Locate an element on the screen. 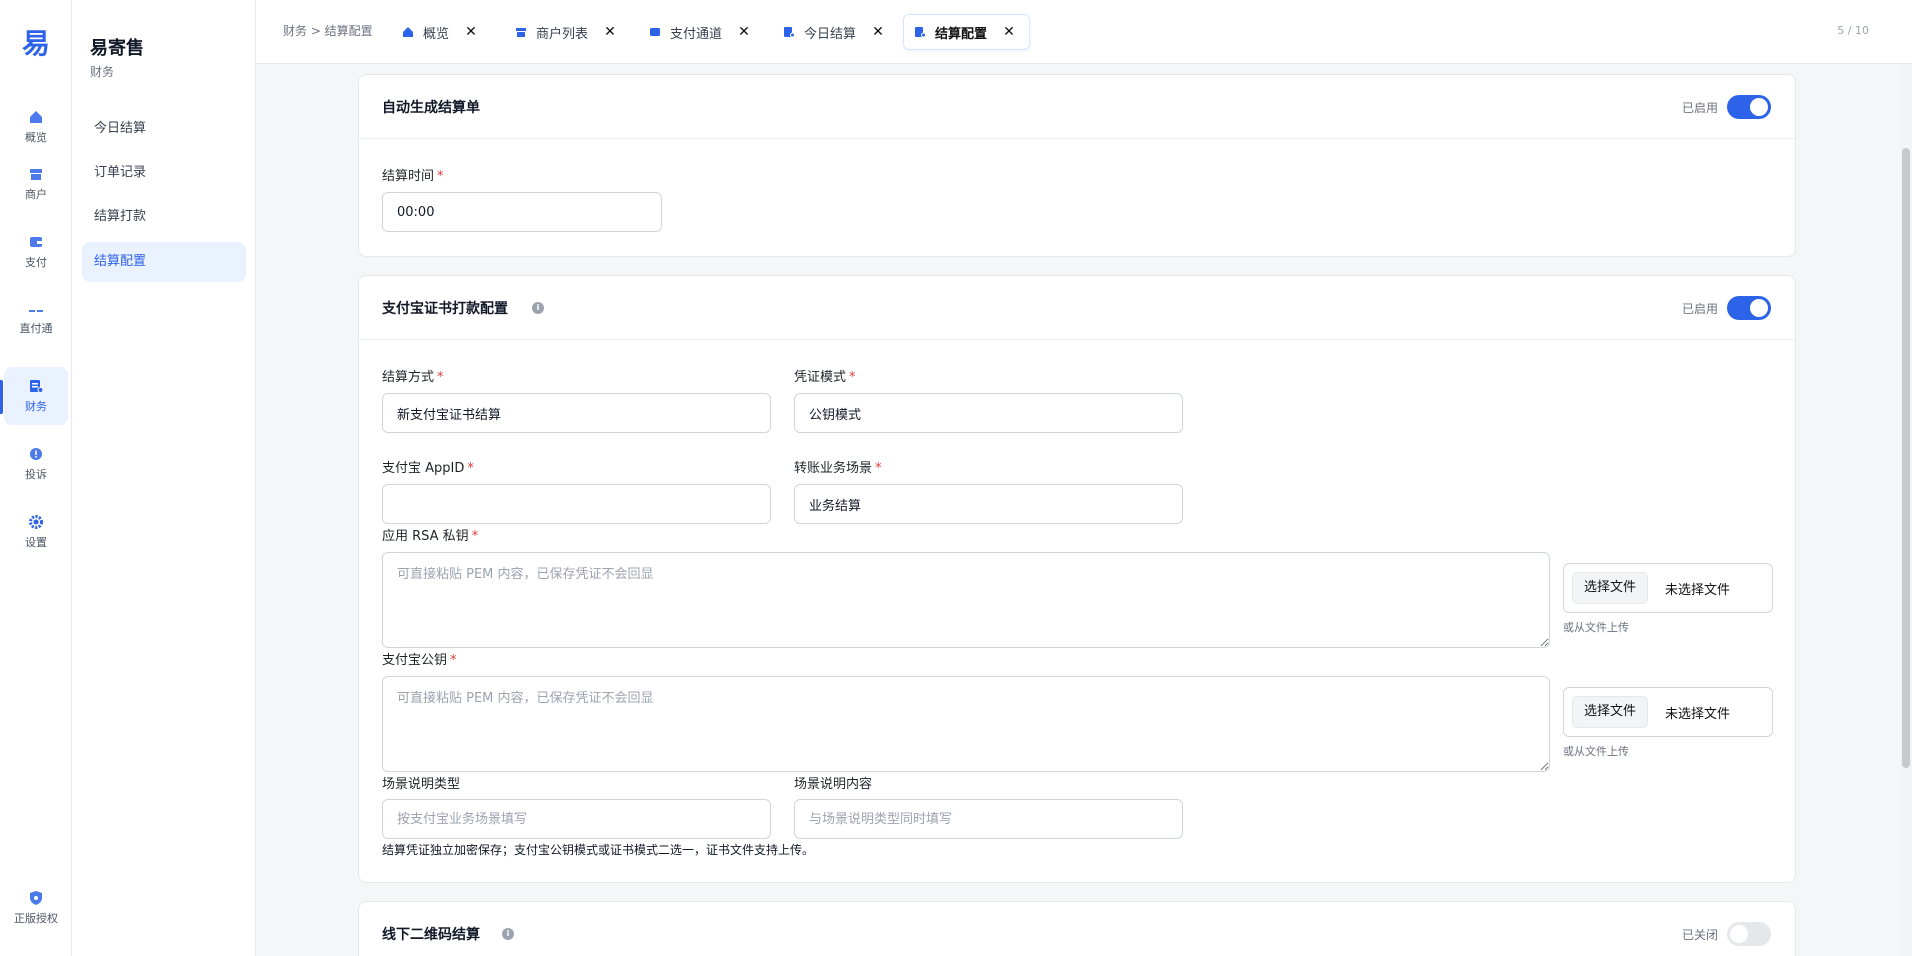 This screenshot has height=956, width=1912. tab-payment-channel: 支付通道 ✕ is located at coordinates (701, 32).